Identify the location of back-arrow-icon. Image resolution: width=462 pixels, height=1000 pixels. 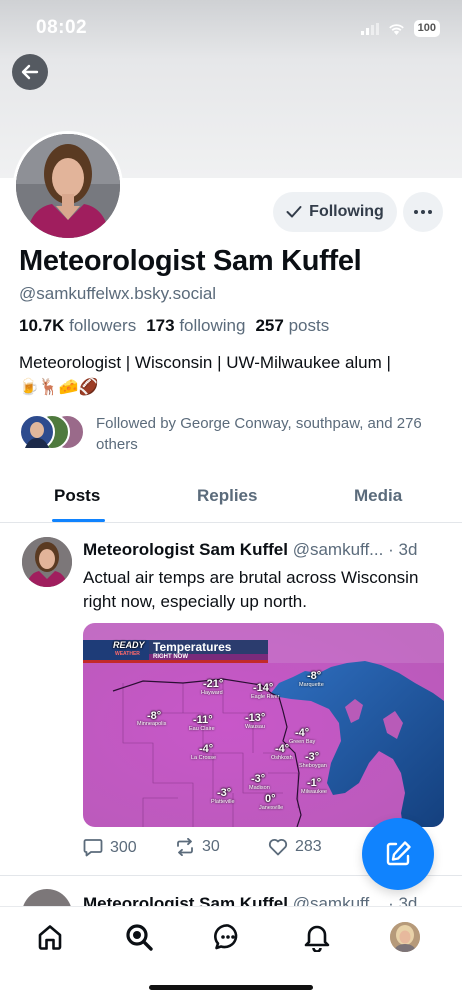
(30, 72).